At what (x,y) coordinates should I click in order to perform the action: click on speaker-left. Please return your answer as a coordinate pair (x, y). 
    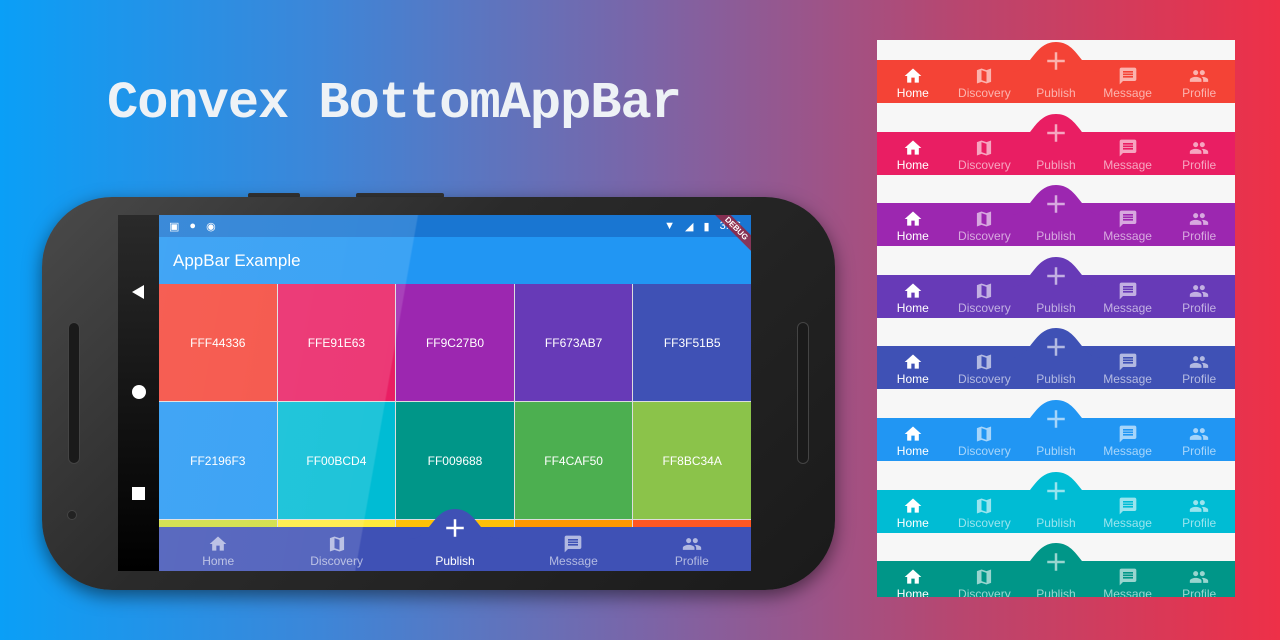
    Looking at the image, I should click on (74, 393).